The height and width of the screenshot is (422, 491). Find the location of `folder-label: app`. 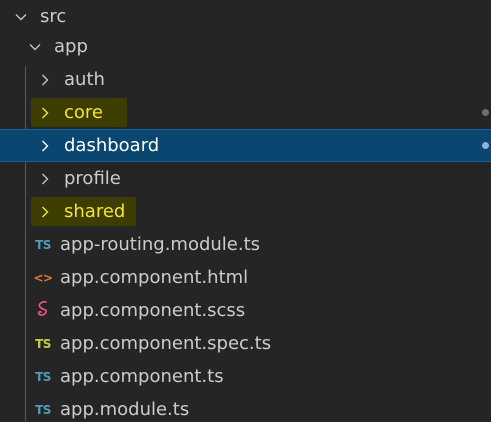

folder-label: app is located at coordinates (71, 46).